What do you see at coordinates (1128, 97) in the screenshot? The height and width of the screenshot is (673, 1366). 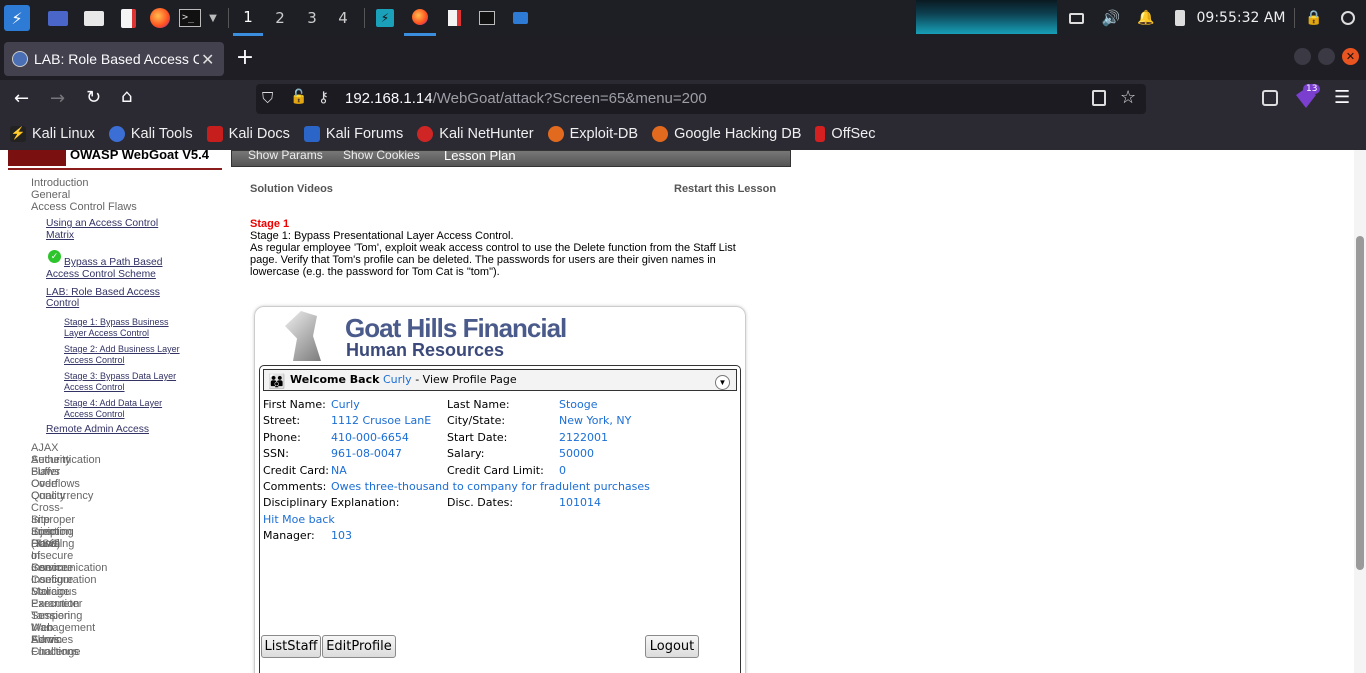 I see `bookmark-star-icon: ☆` at bounding box center [1128, 97].